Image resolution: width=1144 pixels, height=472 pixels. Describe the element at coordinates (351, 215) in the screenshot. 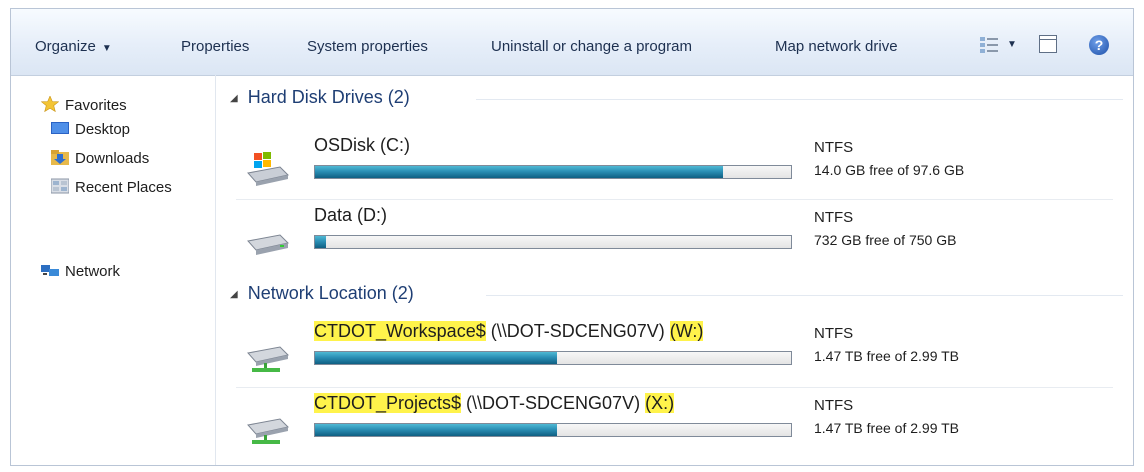

I see `drive-name: Data (D:)` at that location.